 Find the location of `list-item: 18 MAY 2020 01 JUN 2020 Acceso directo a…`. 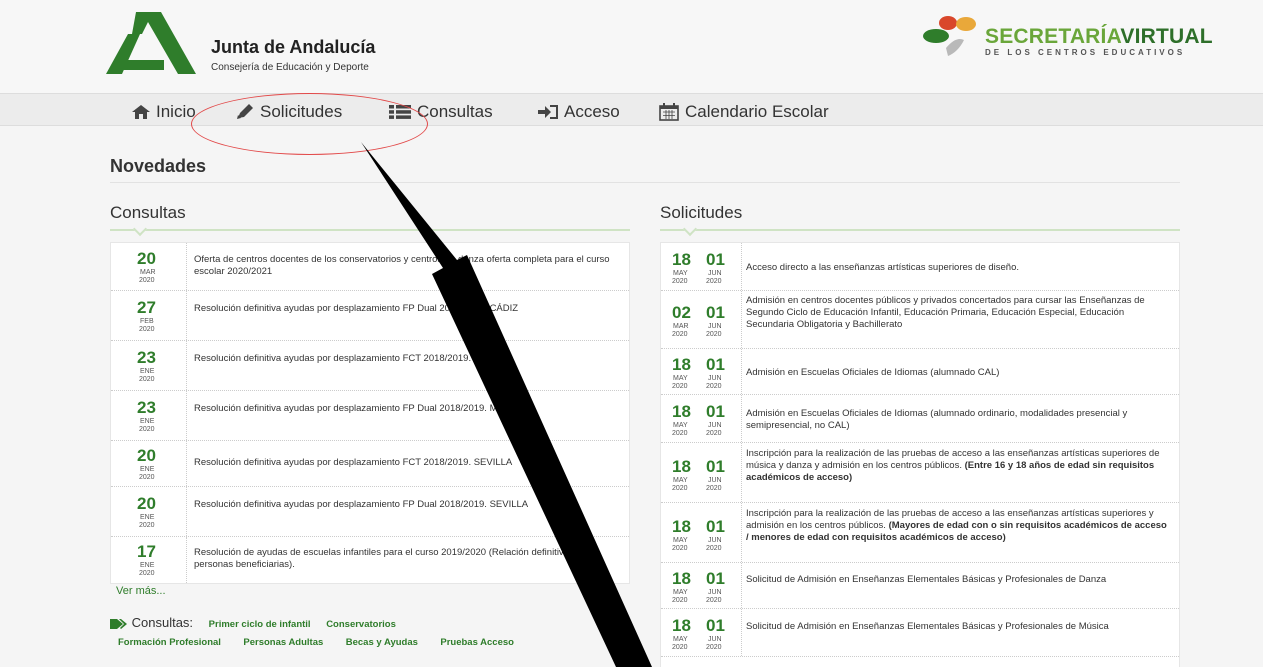

list-item: 18 MAY 2020 01 JUN 2020 Acceso directo a… is located at coordinates (920, 267).